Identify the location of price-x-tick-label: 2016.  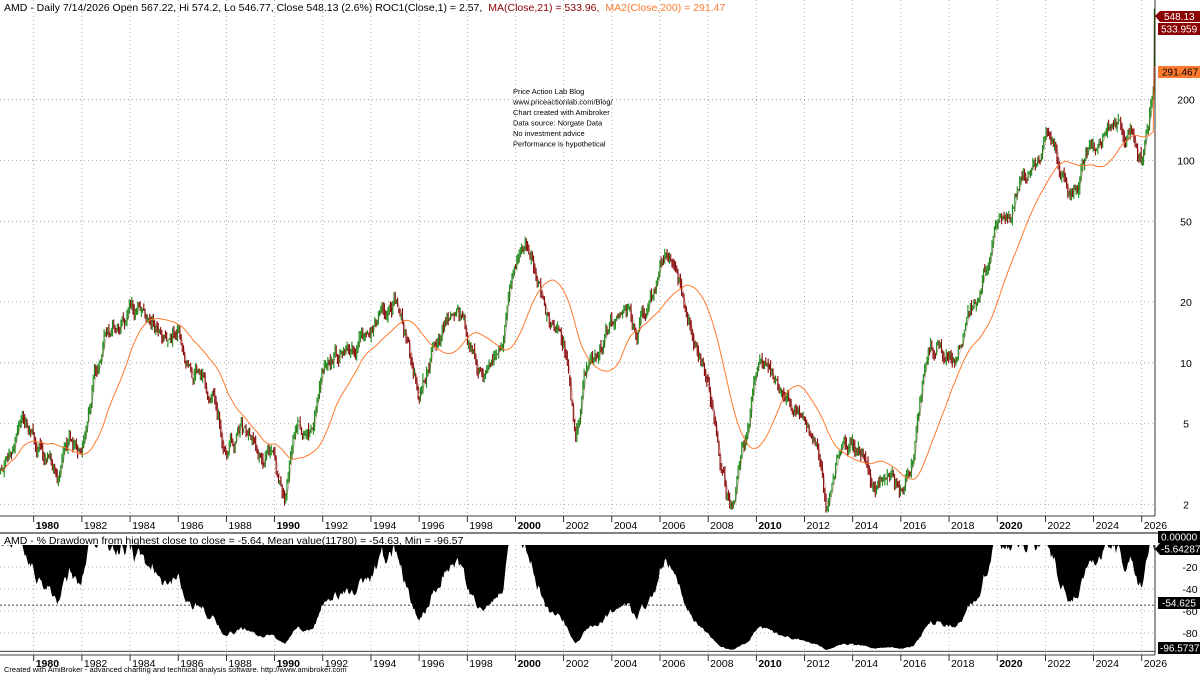
(915, 526).